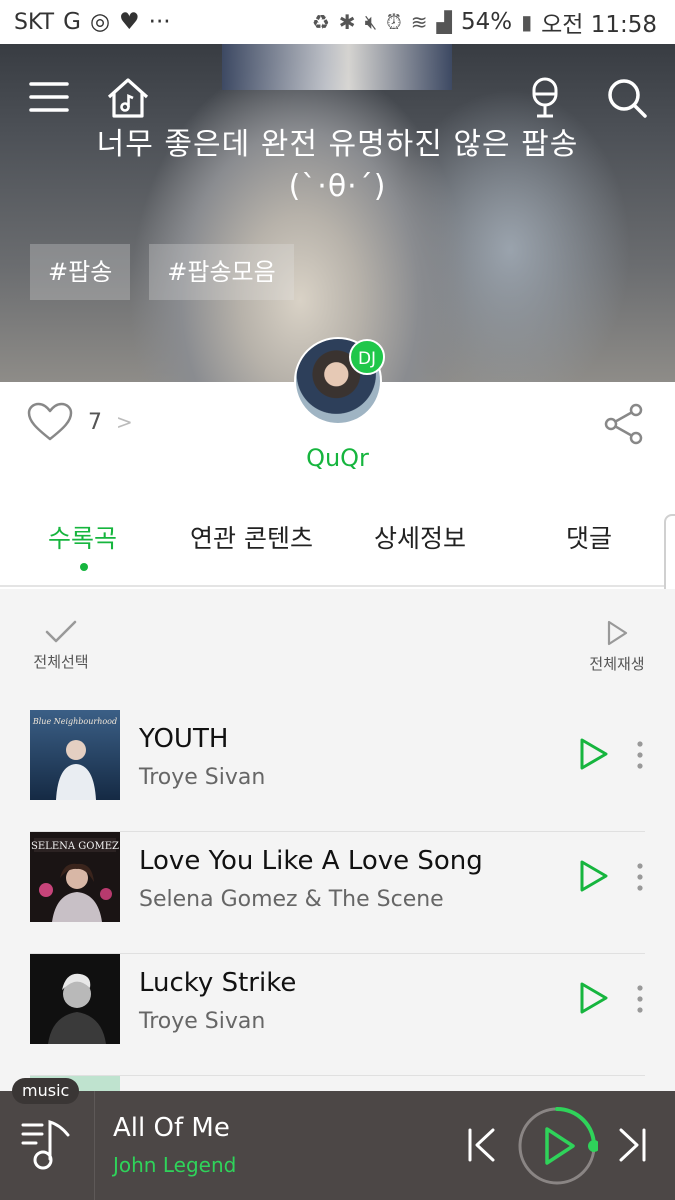 The width and height of the screenshot is (675, 1200). What do you see at coordinates (80, 272) in the screenshot?
I see `tag-pop: #팝송` at bounding box center [80, 272].